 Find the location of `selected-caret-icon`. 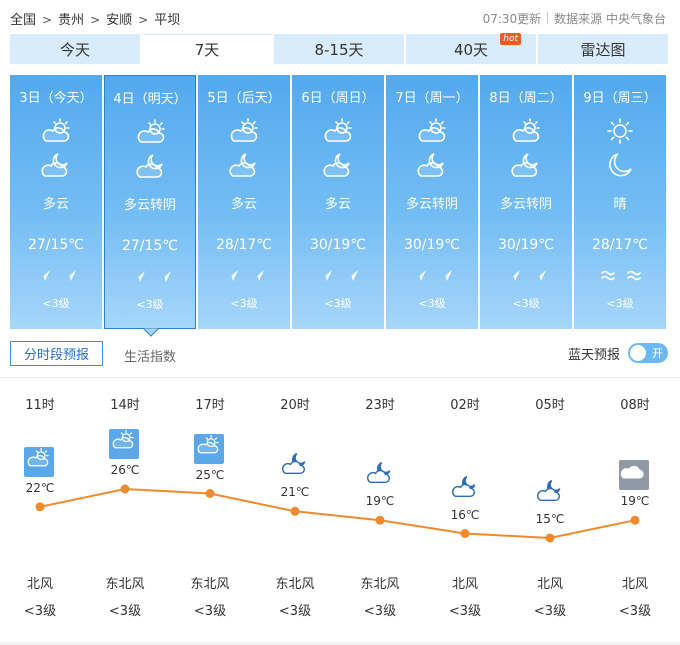

selected-caret-icon is located at coordinates (151, 332).